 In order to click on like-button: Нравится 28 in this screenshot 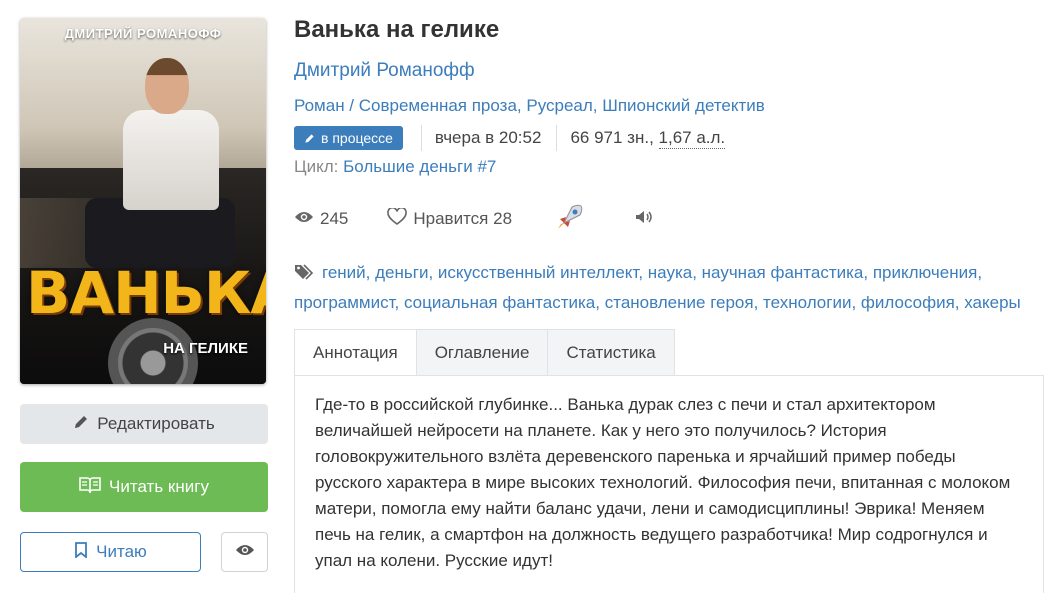, I will do `click(450, 218)`.